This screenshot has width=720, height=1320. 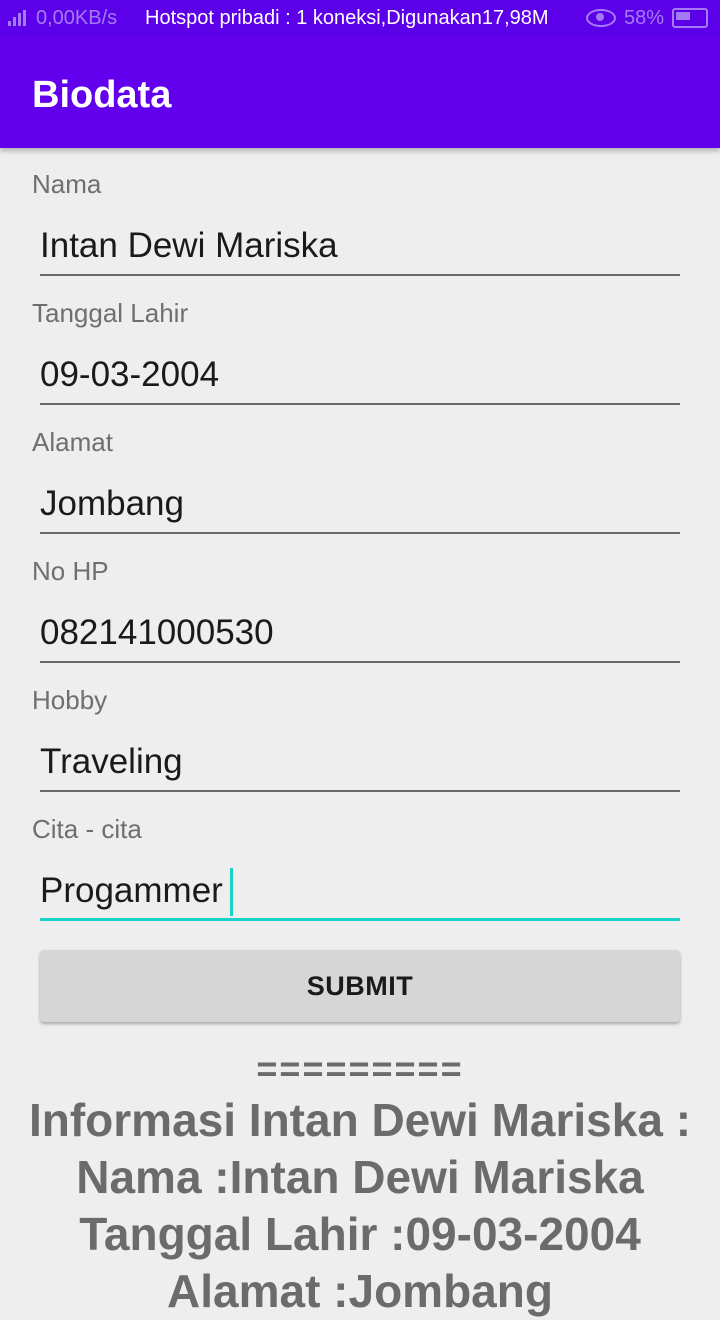 I want to click on eye-icon, so click(x=600, y=18).